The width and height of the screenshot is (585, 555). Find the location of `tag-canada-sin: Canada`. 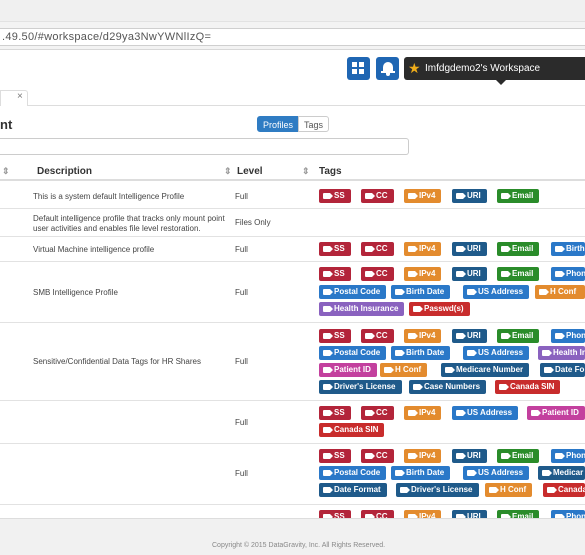

tag-canada-sin: Canada is located at coordinates (564, 490).